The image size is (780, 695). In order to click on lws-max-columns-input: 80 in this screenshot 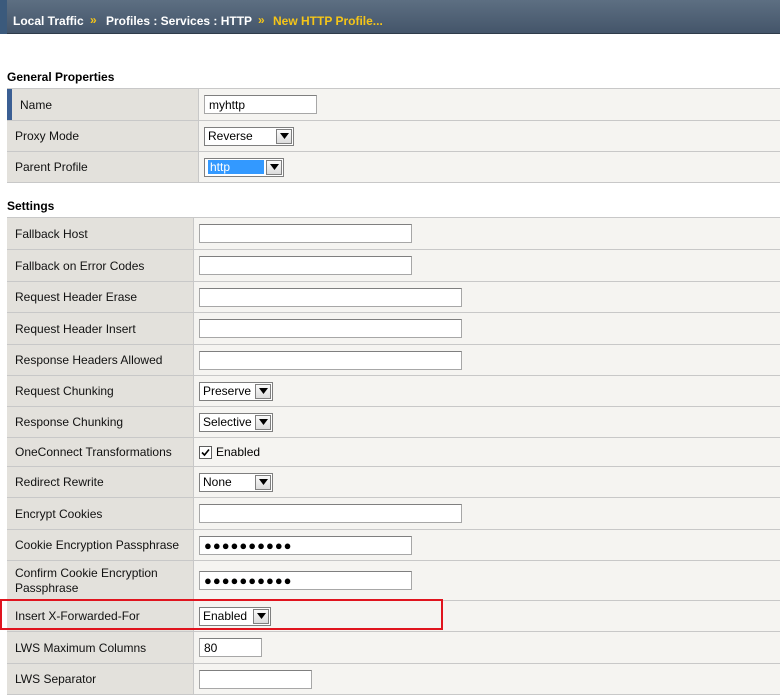, I will do `click(230, 647)`.